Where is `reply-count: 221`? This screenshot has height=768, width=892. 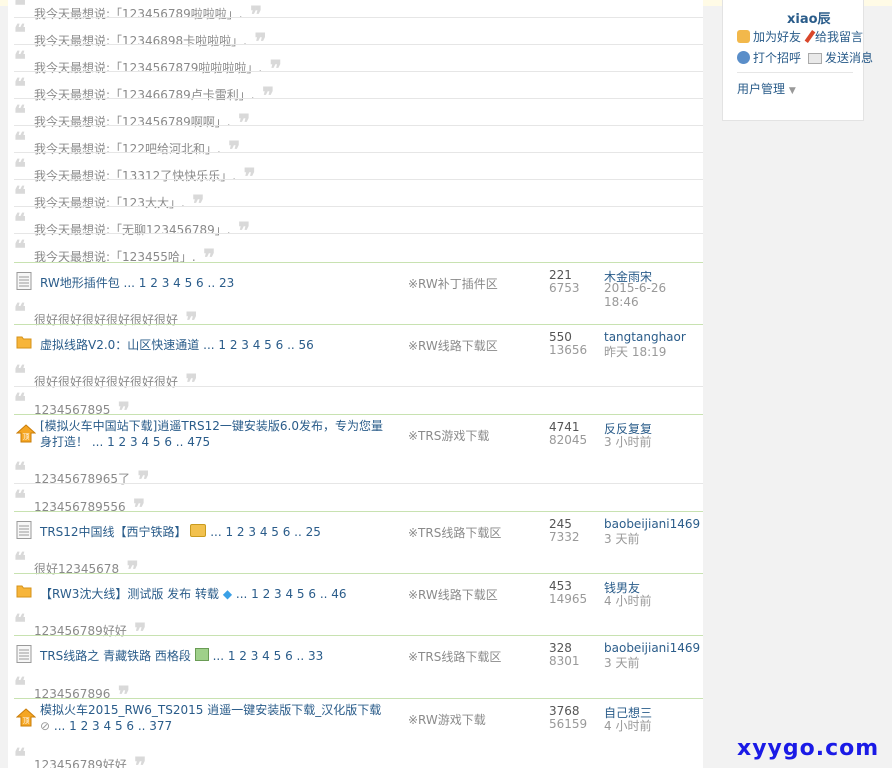 reply-count: 221 is located at coordinates (560, 275).